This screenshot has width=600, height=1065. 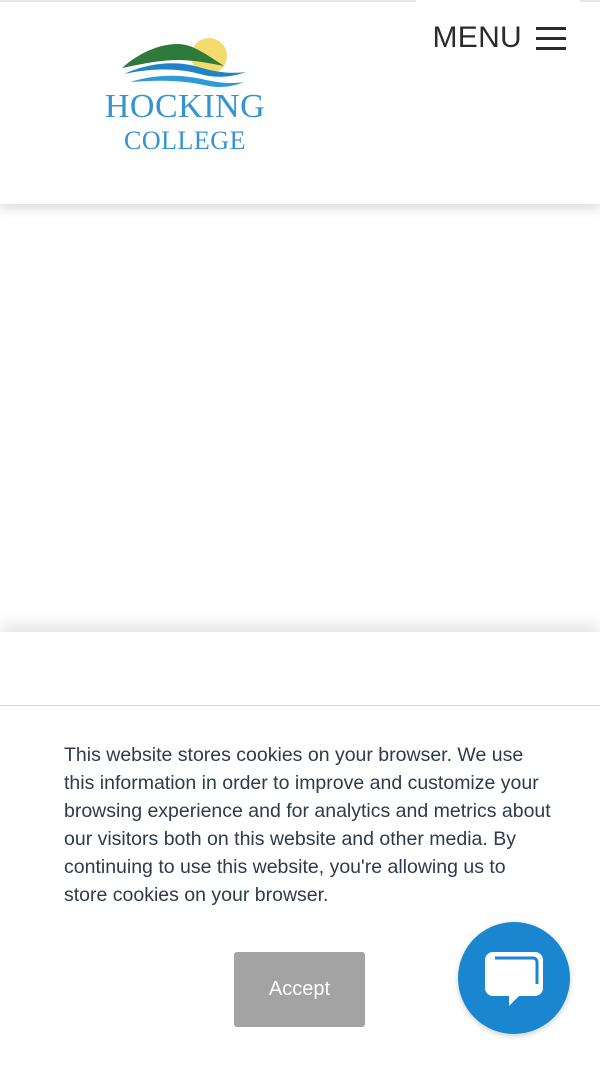 What do you see at coordinates (299, 989) in the screenshot?
I see `accept-cookies-button: Accept` at bounding box center [299, 989].